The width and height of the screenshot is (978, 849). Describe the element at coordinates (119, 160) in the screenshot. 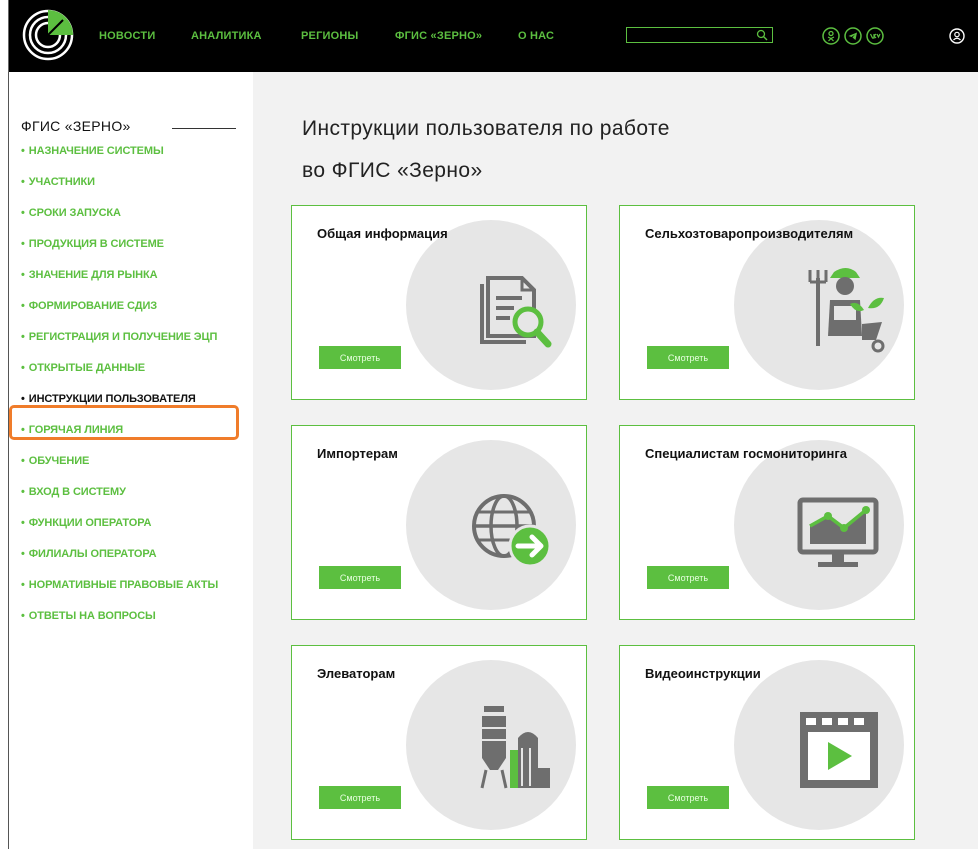

I see `sidebar-item-purpose: • НАЗНАЧЕНИЕ СИСТЕМЫ` at that location.